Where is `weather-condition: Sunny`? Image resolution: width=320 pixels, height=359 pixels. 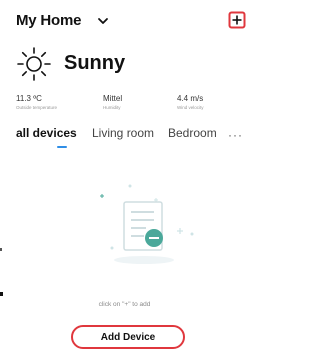
weather-condition: Sunny is located at coordinates (95, 63).